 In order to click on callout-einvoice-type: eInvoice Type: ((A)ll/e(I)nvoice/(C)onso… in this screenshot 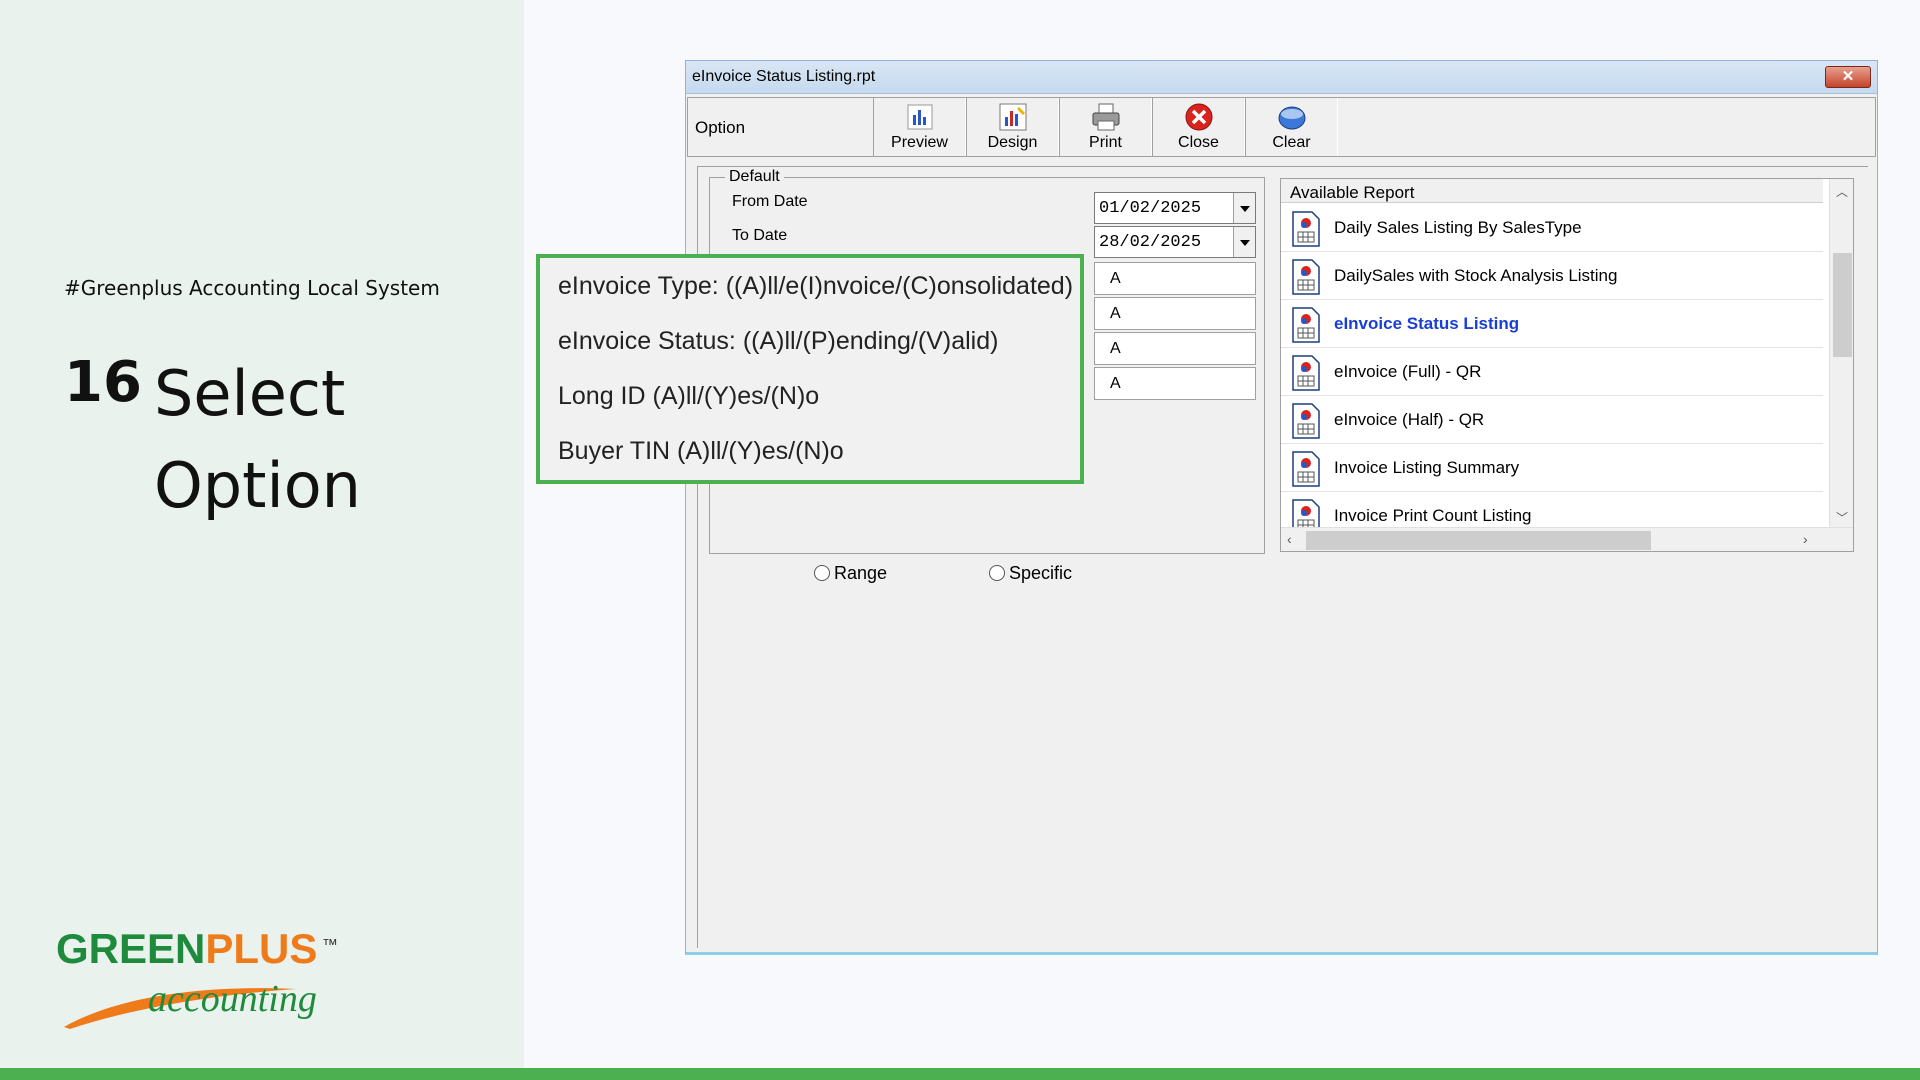, I will do `click(816, 286)`.